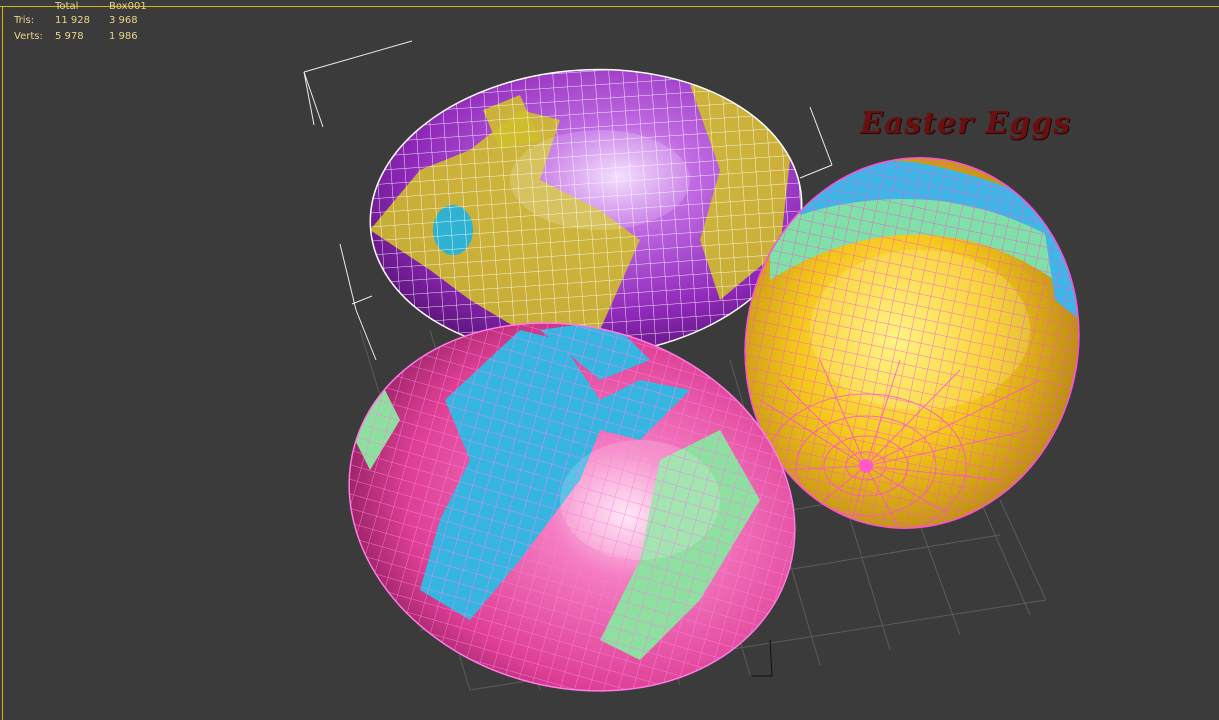  I want to click on stats-tris-label: Tris:, so click(24, 20).